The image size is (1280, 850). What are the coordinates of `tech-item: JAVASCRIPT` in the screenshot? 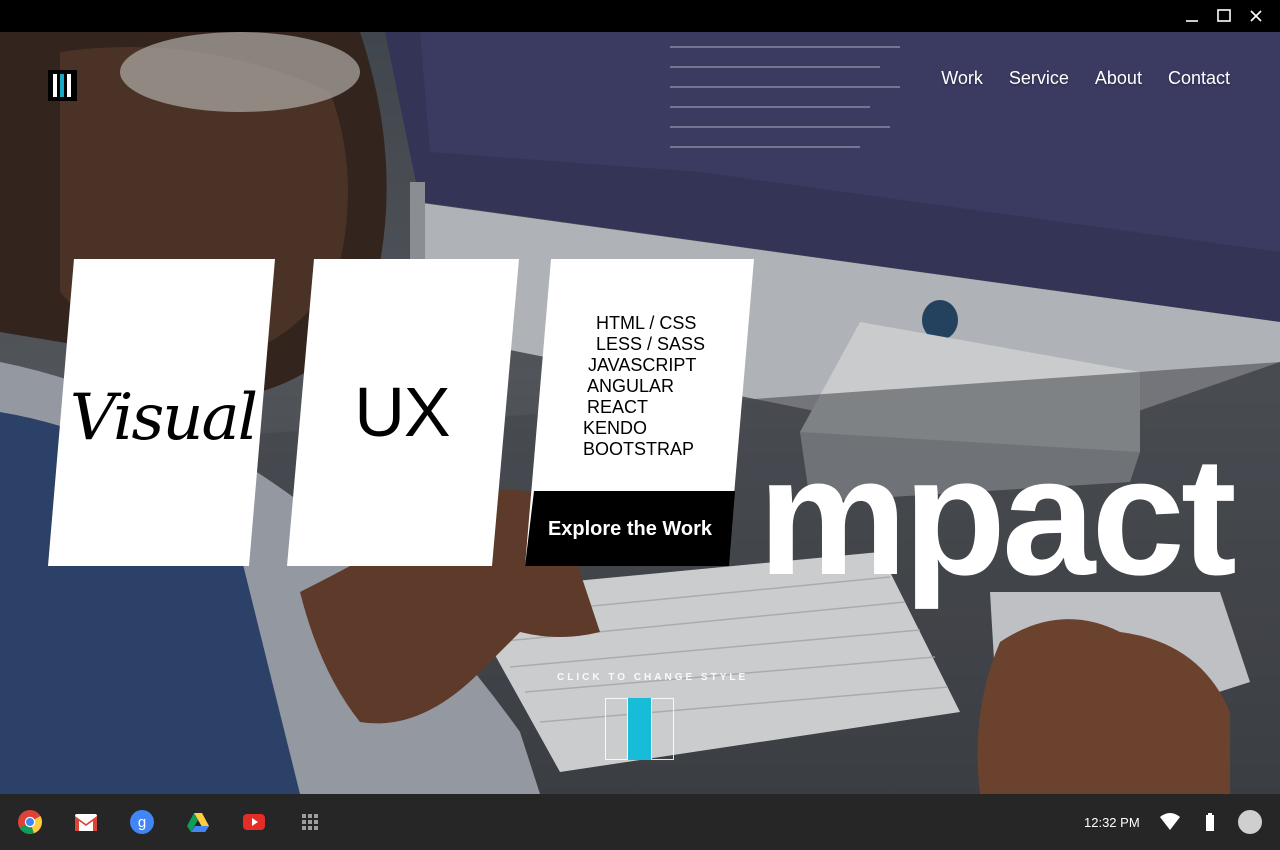 It's located at (642, 365).